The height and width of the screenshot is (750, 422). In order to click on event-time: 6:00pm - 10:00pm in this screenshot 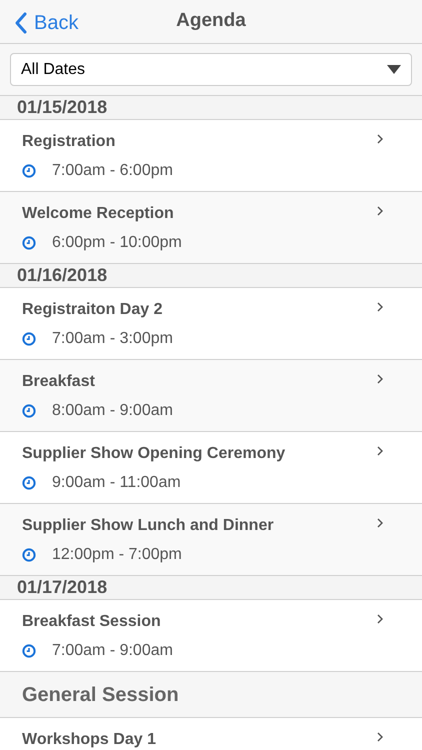, I will do `click(117, 243)`.